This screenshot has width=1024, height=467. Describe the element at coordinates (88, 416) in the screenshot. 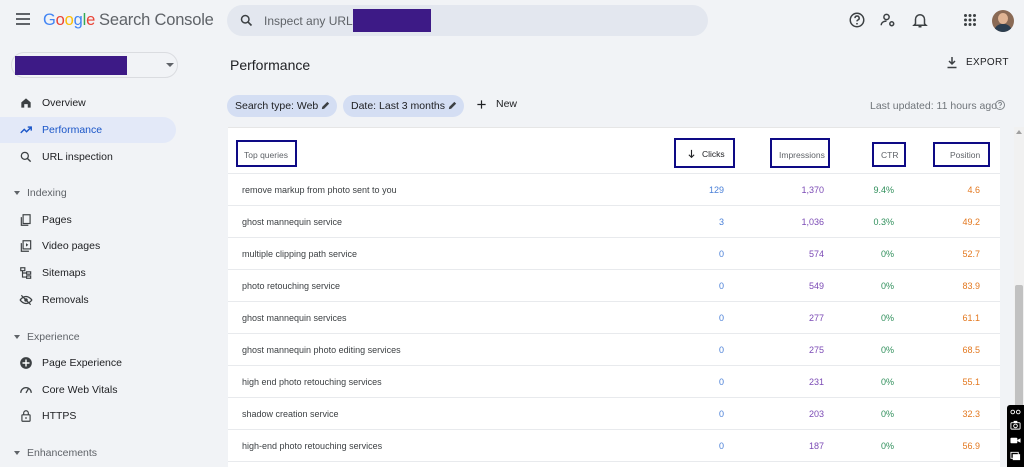

I see `sidebar-item-https: HTTPS` at that location.